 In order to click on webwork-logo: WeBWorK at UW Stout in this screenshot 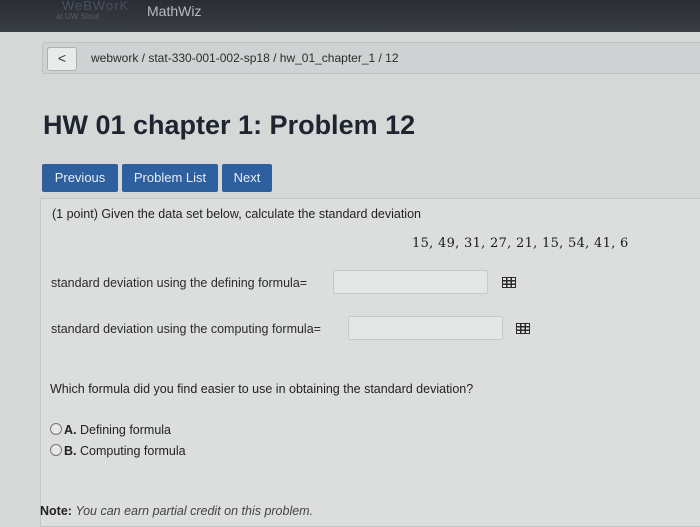, I will do `click(92, 14)`.